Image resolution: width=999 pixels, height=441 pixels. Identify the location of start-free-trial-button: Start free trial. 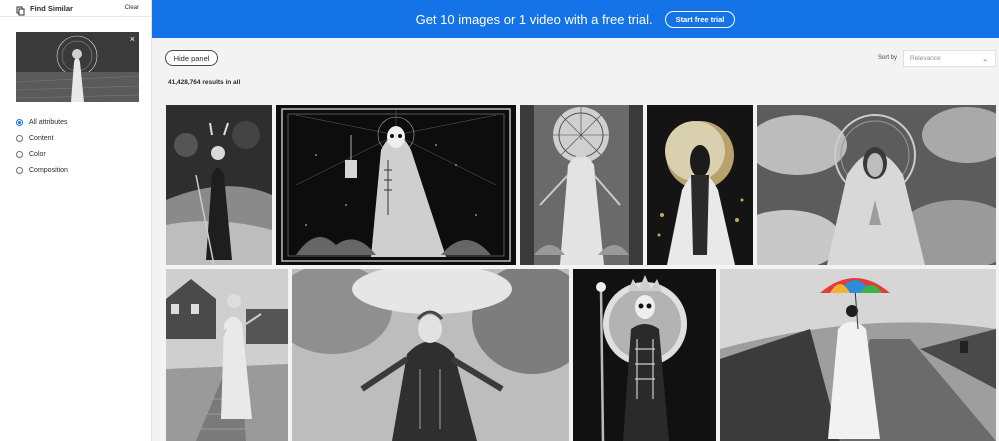
(700, 19).